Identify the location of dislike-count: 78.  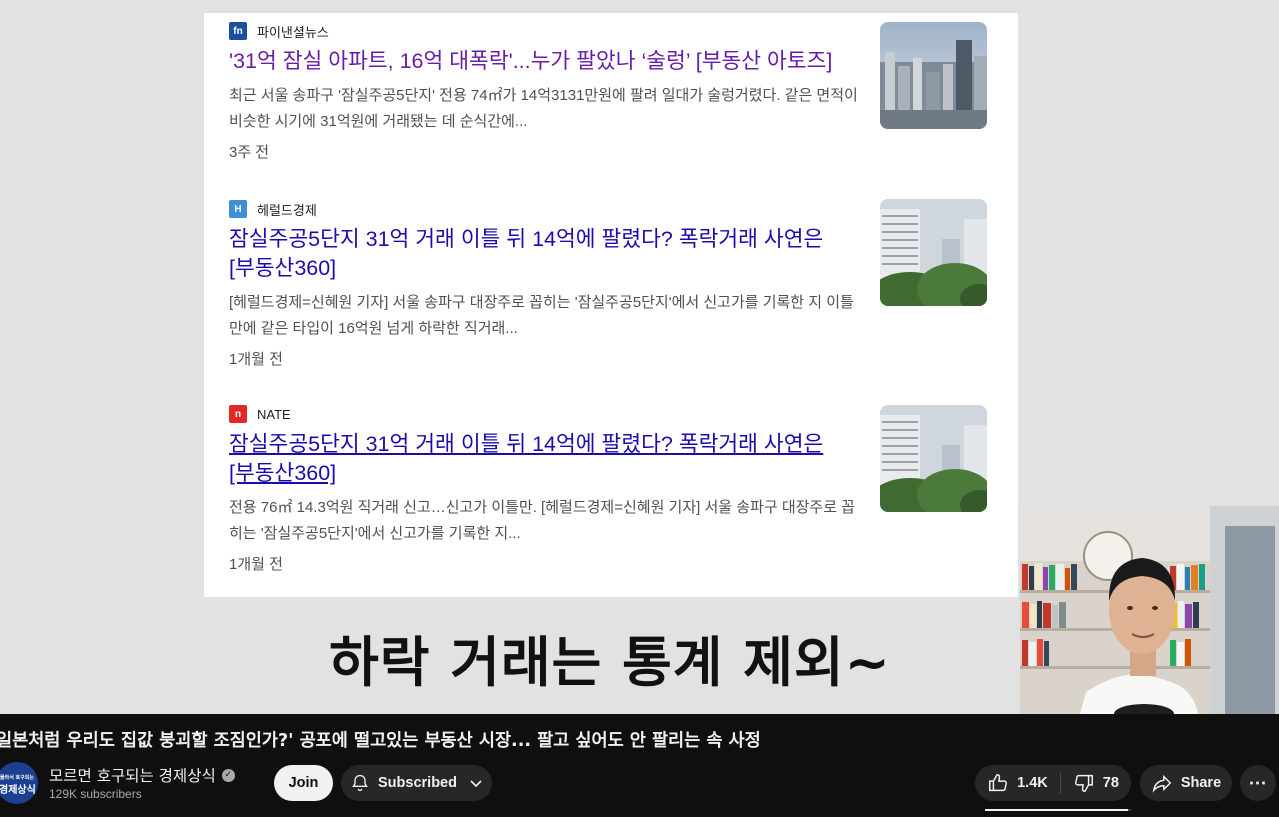
(1110, 783).